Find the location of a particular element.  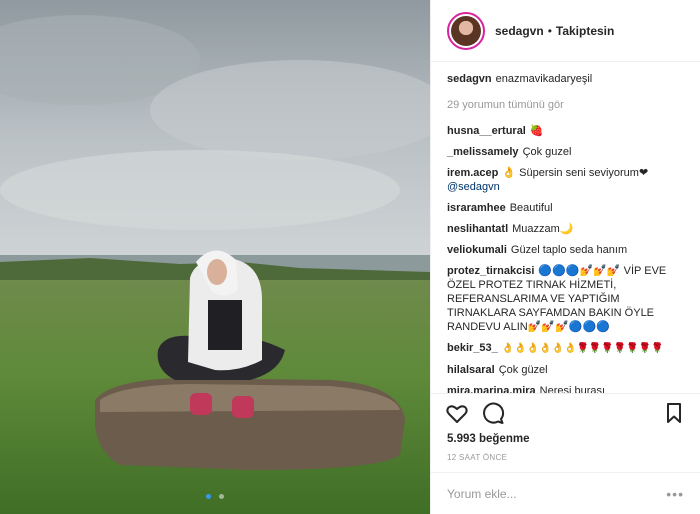

caption: sedagvn enazmavikadaryeşil is located at coordinates (565, 79).